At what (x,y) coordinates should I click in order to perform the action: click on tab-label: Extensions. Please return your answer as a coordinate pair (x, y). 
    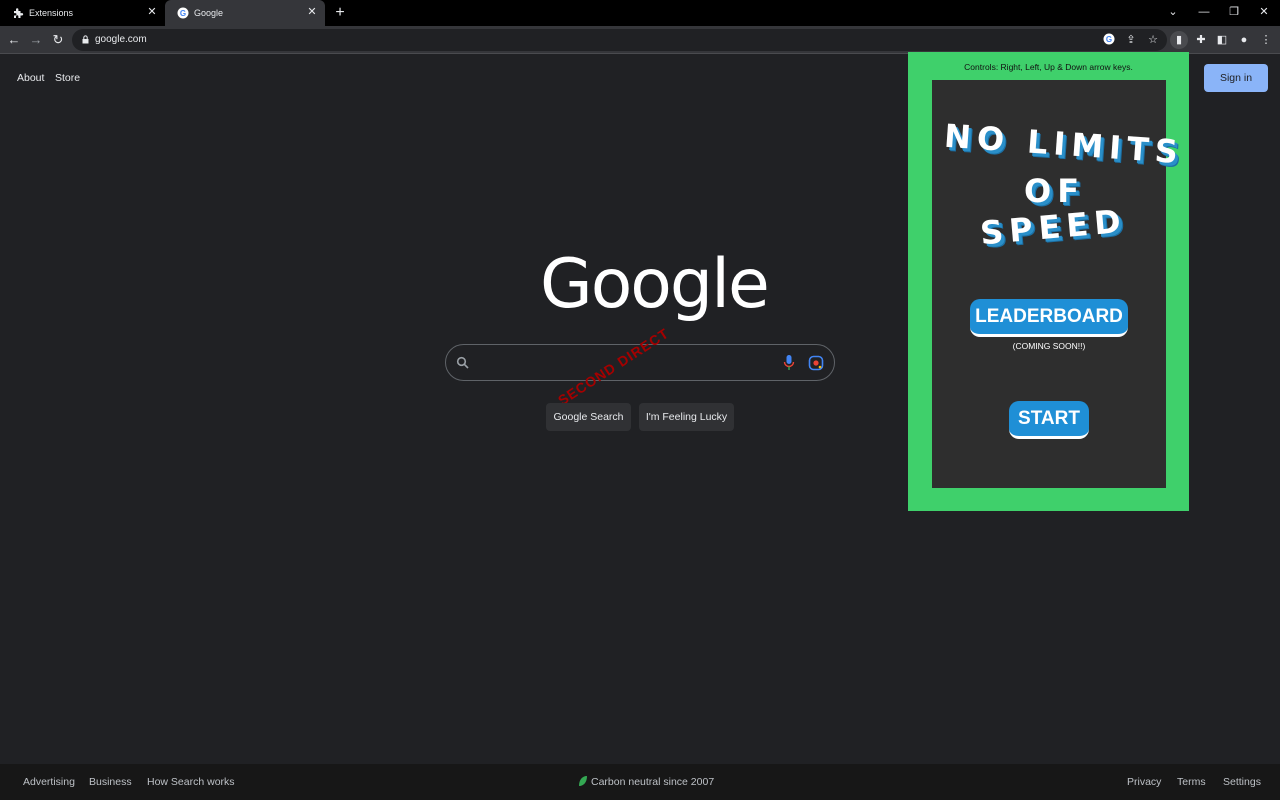
    Looking at the image, I should click on (51, 13).